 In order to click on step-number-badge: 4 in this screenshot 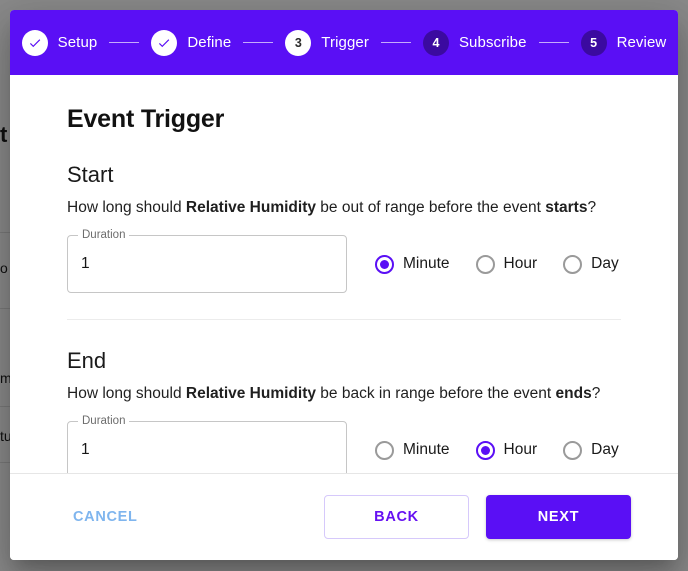, I will do `click(435, 42)`.